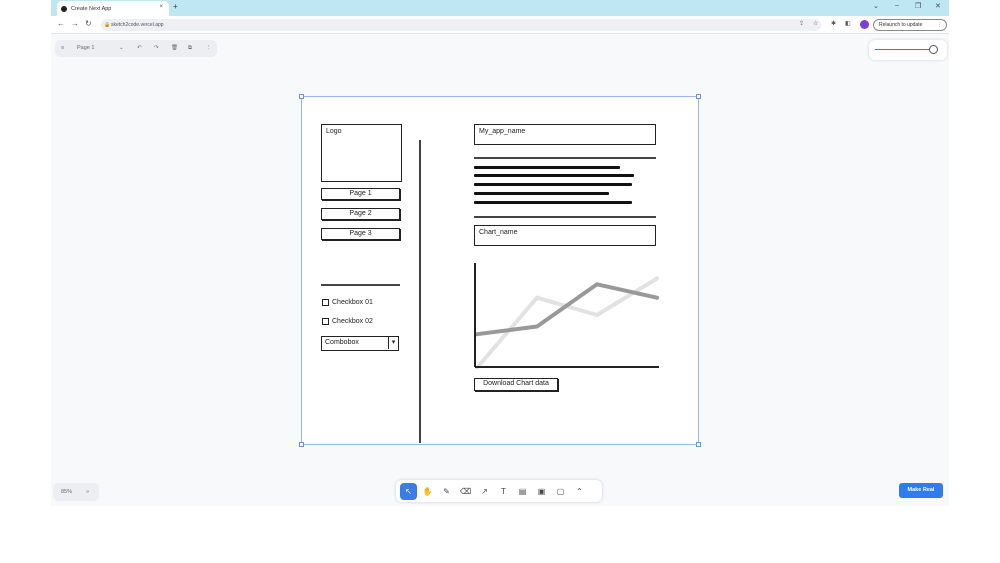 The image size is (1000, 563). I want to click on app-name-box: My_app_name, so click(565, 134).